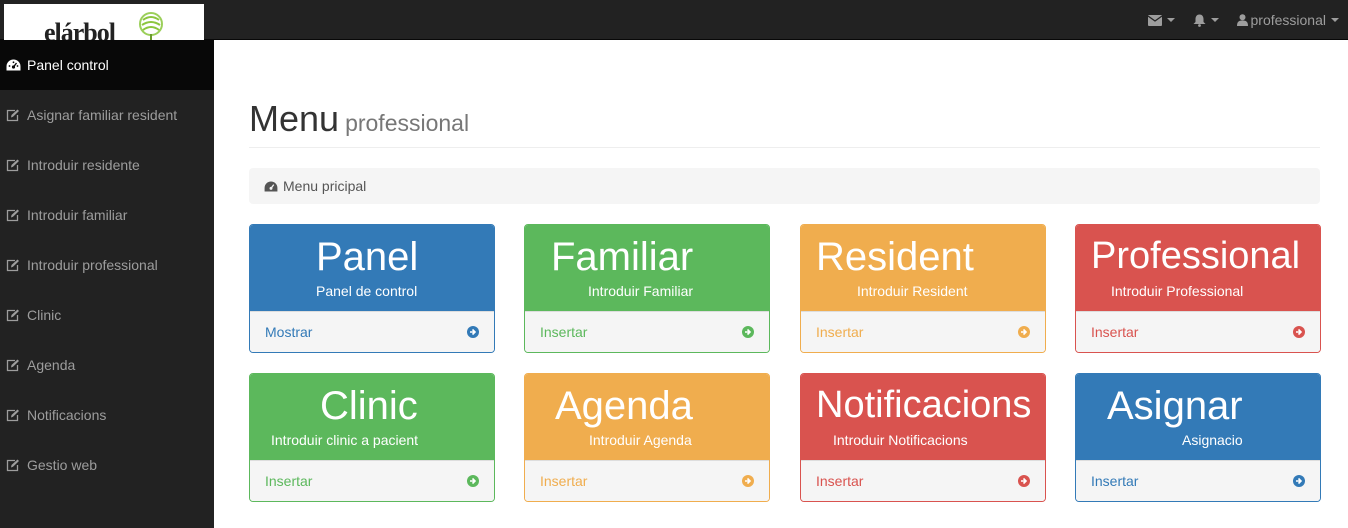 The height and width of the screenshot is (528, 1348). I want to click on card-heading: Agenda Introduir Agenda, so click(647, 417).